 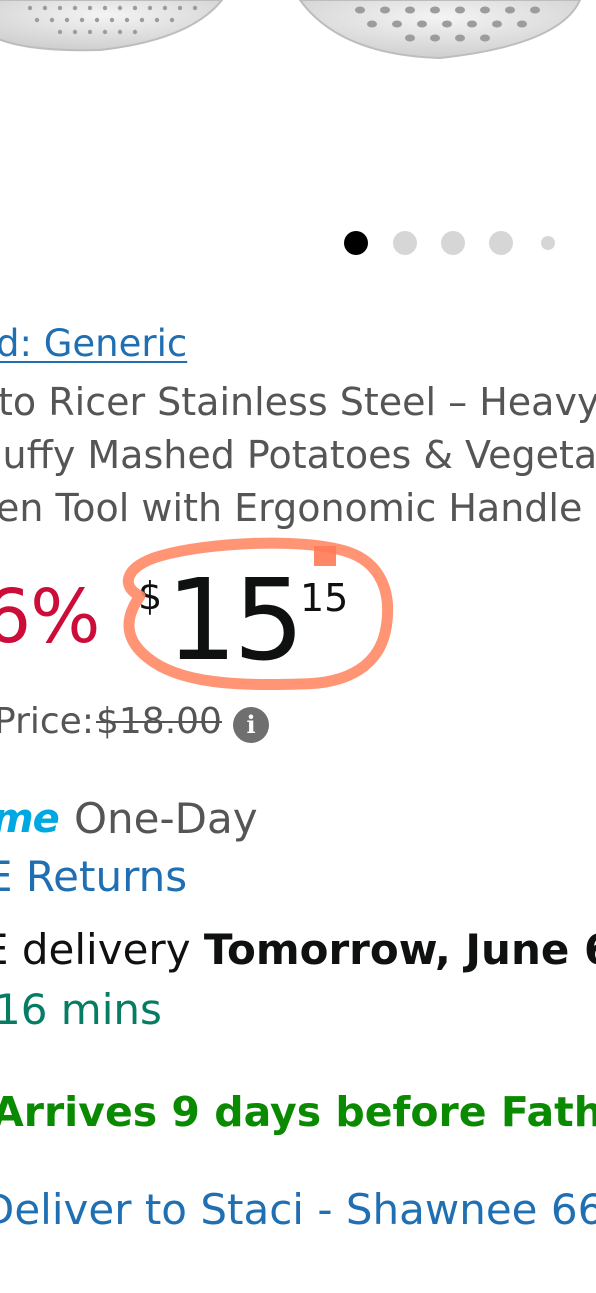 I want to click on price-whole: 15, so click(x=235, y=621).